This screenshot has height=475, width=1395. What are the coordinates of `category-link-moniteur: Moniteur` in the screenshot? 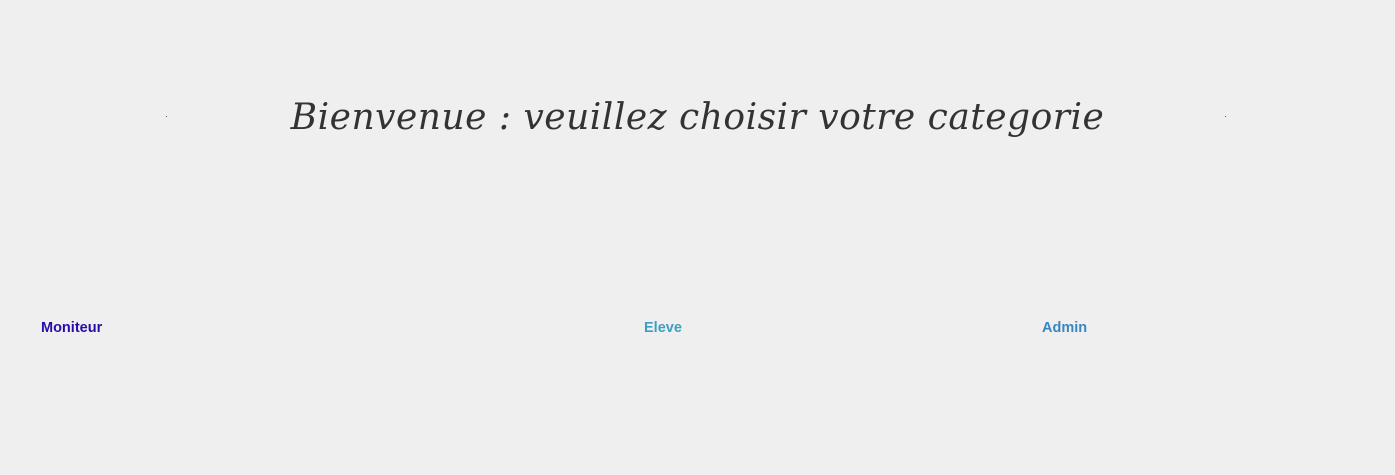 It's located at (71, 328).